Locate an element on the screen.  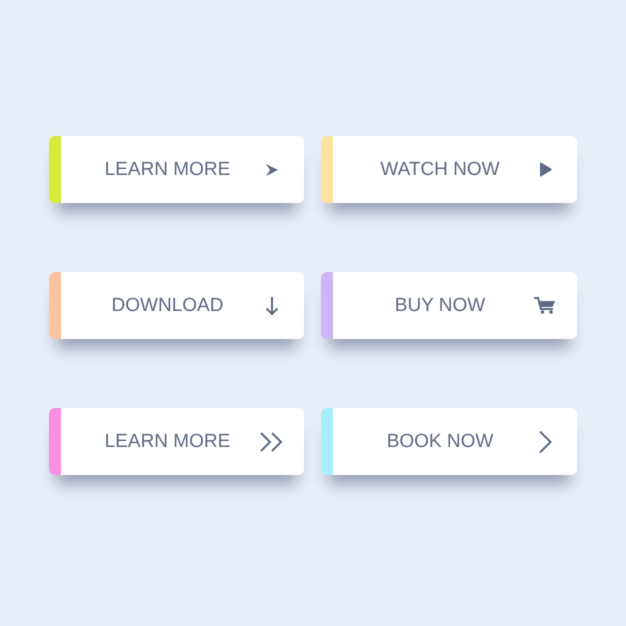
arrowhead-icon is located at coordinates (272, 169).